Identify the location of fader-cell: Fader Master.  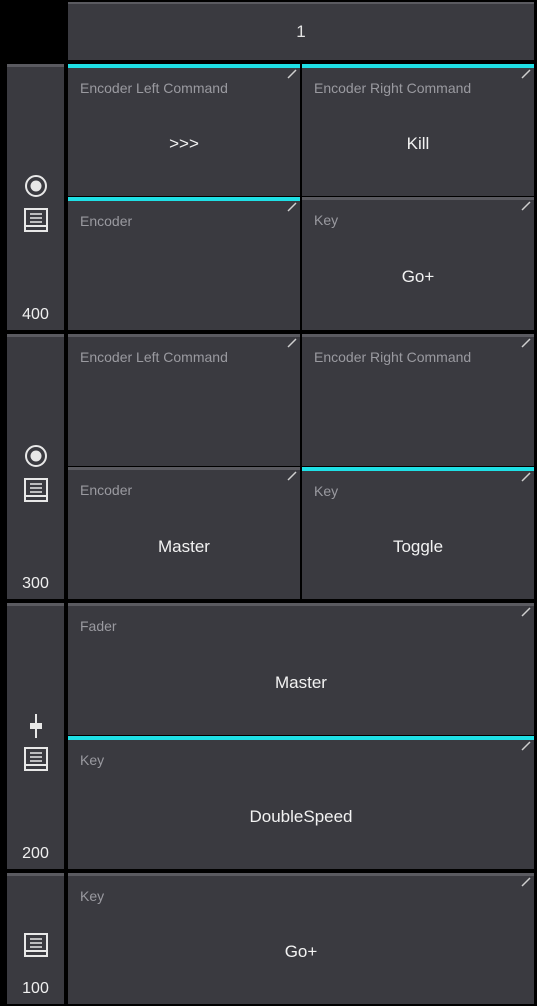
(301, 669).